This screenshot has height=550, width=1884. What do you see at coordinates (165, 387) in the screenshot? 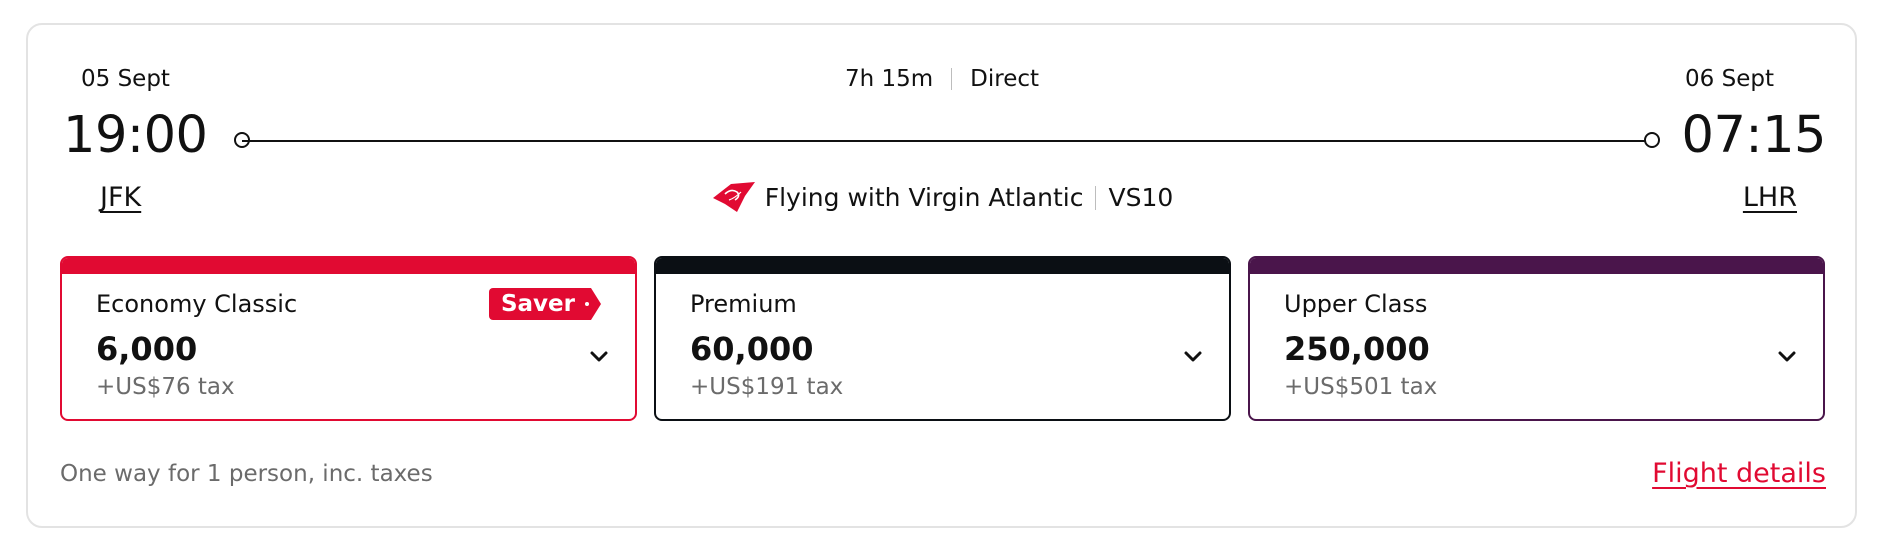
I see `fare-tax: +US$76 tax` at bounding box center [165, 387].